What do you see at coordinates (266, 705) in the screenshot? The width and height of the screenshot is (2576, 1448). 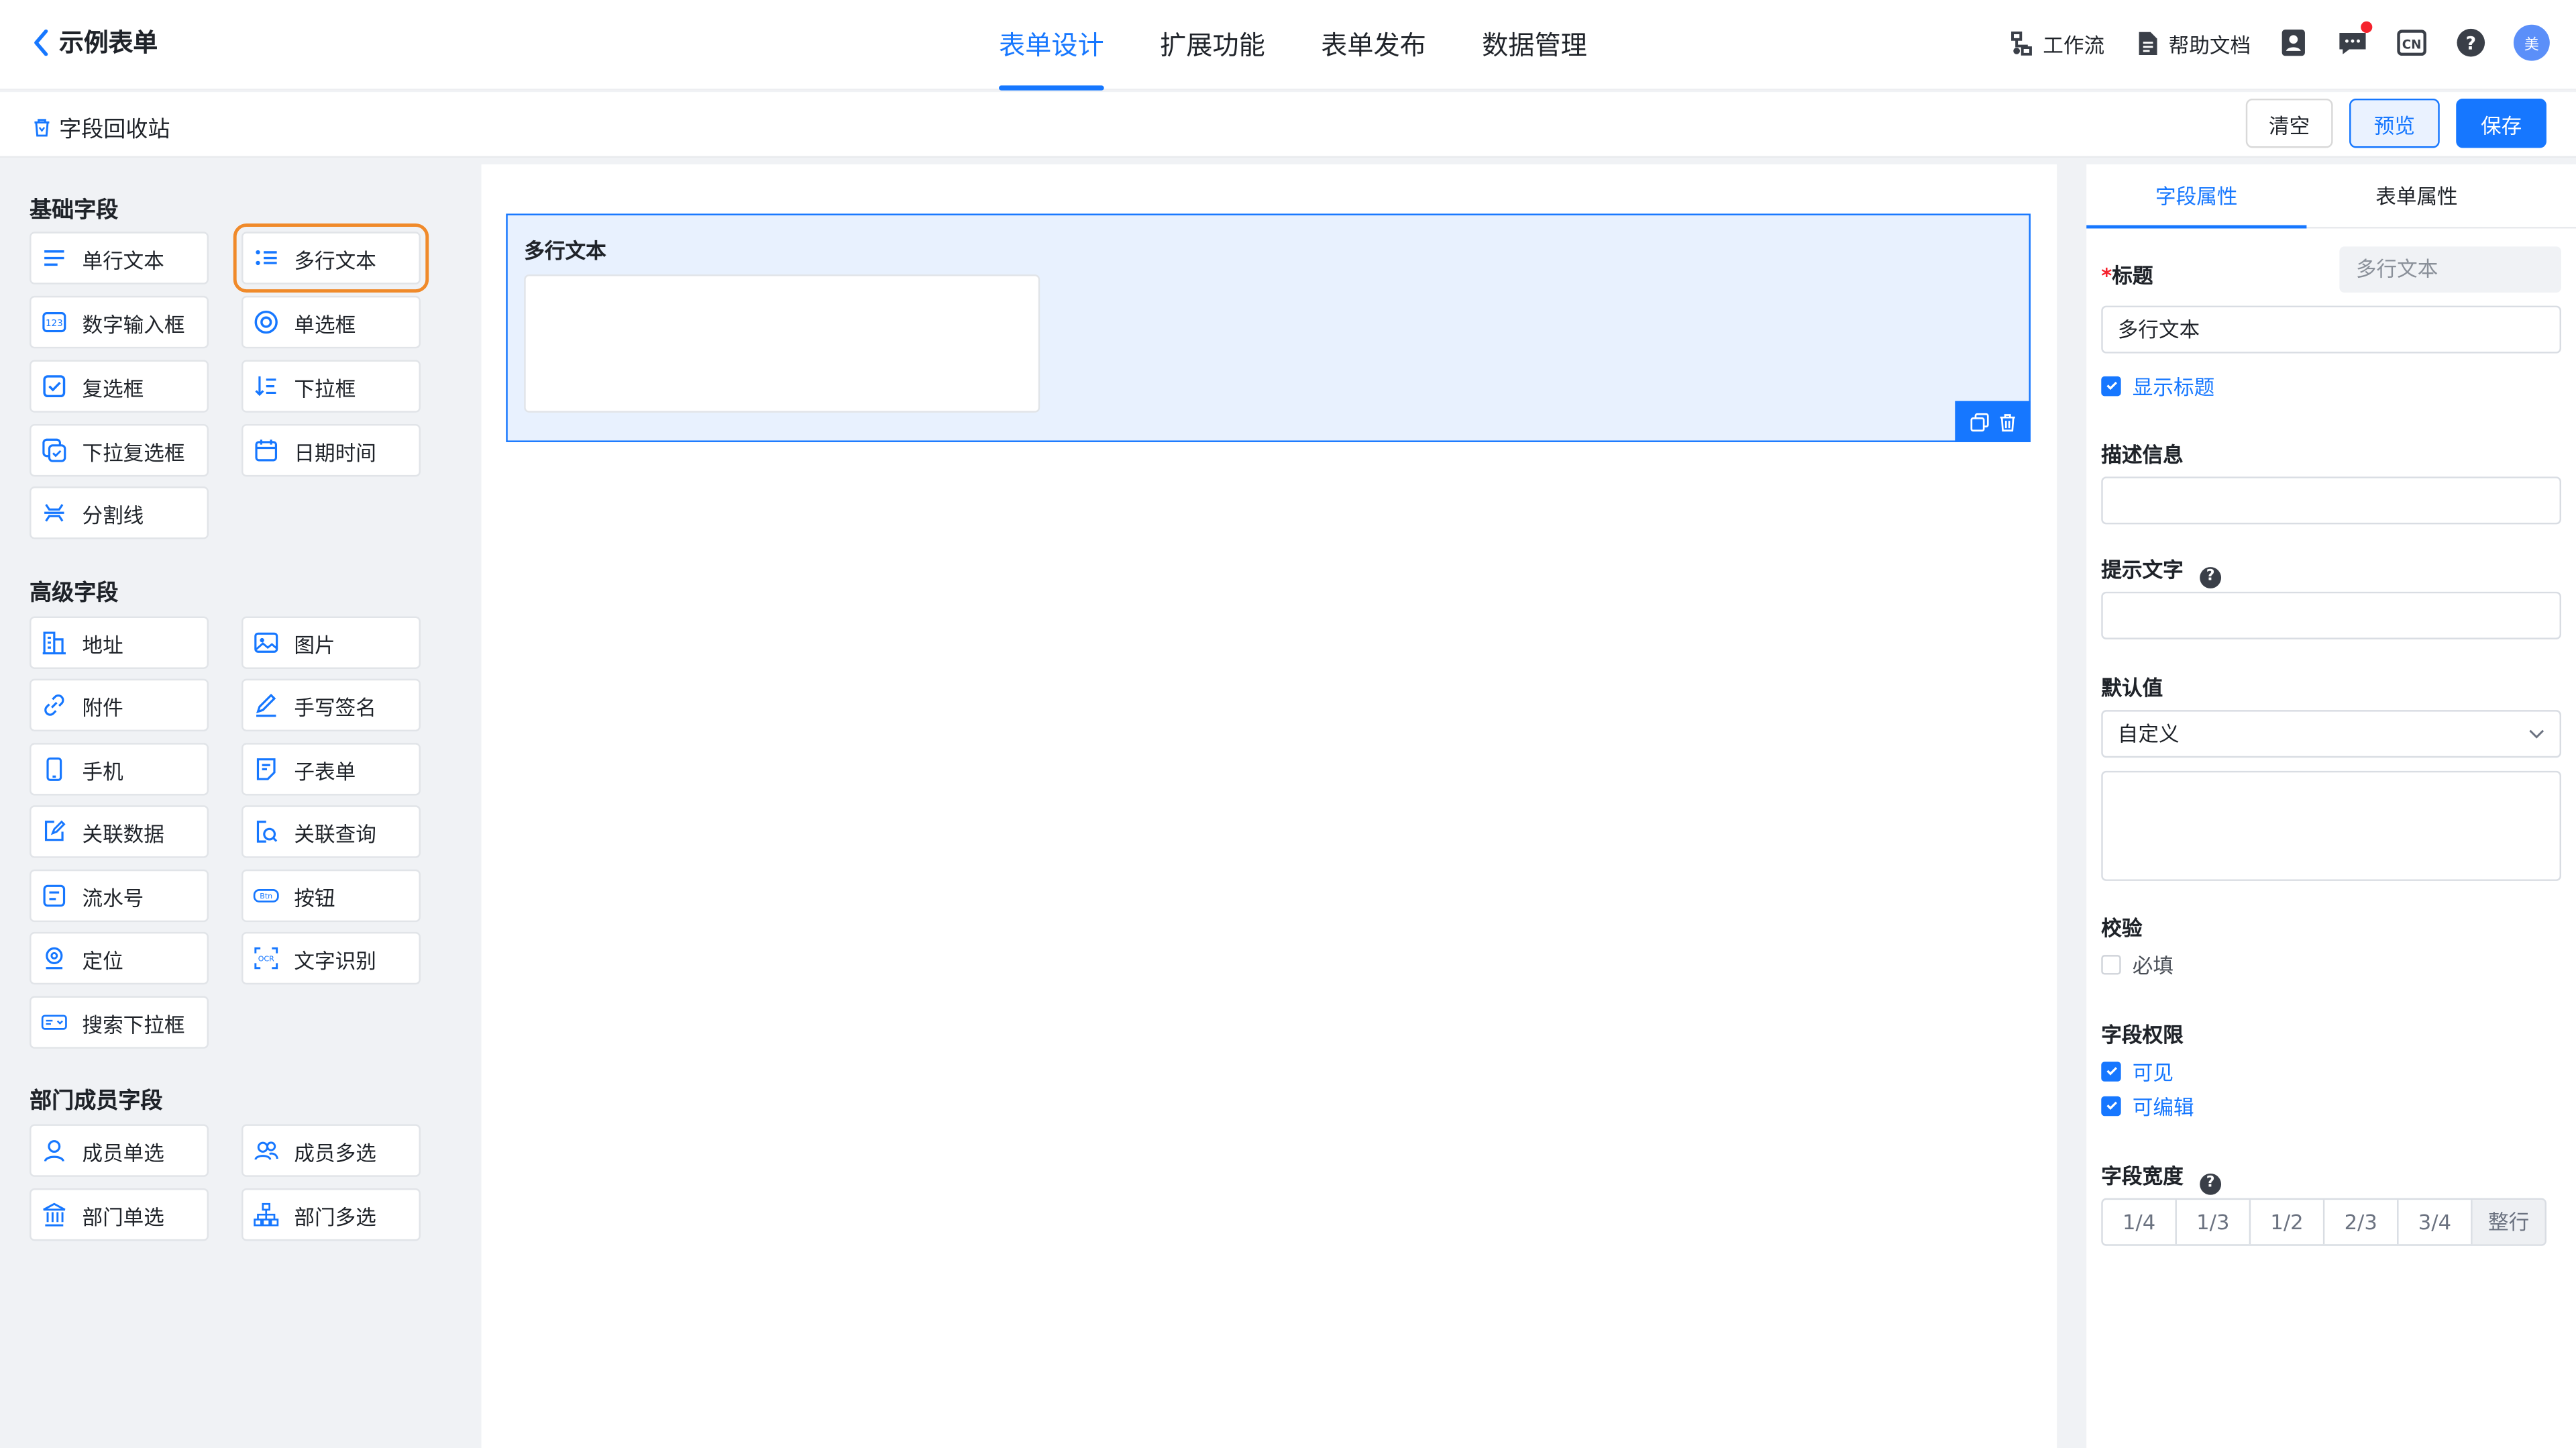 I see `pen-icon` at bounding box center [266, 705].